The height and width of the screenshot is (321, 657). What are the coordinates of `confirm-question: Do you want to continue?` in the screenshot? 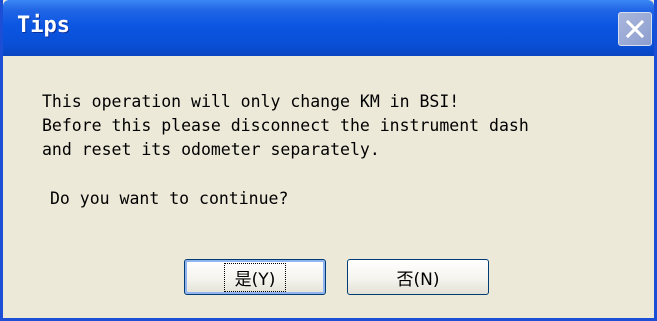 It's located at (169, 198).